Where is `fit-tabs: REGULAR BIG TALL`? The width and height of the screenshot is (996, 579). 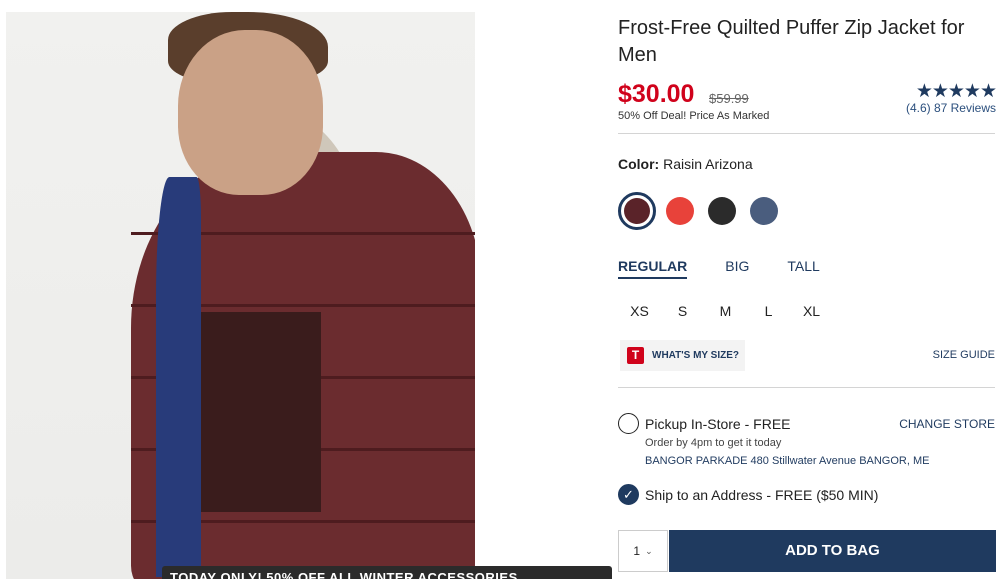
fit-tabs: REGULAR BIG TALL is located at coordinates (738, 268).